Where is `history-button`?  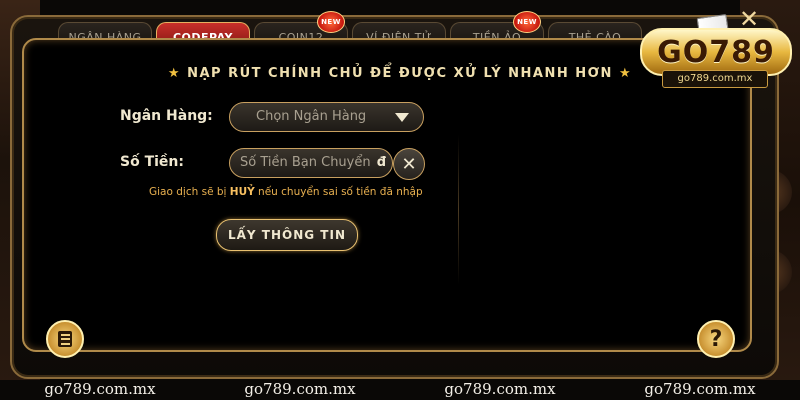 history-button is located at coordinates (65, 339).